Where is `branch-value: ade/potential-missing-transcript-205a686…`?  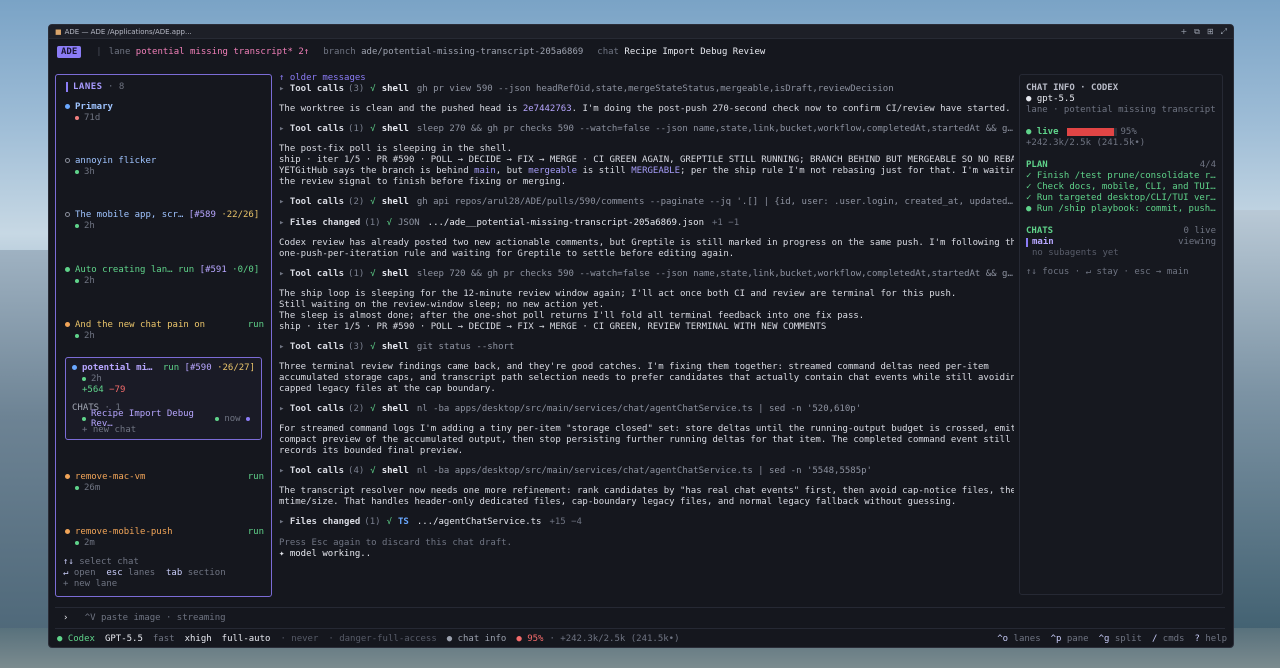
branch-value: ade/potential-missing-transcript-205a686… is located at coordinates (472, 52).